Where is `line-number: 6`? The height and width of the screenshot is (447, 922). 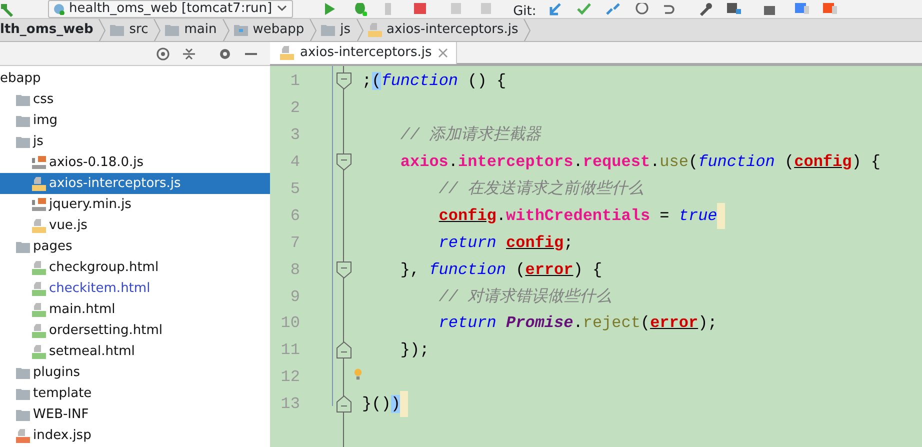 line-number: 6 is located at coordinates (294, 216).